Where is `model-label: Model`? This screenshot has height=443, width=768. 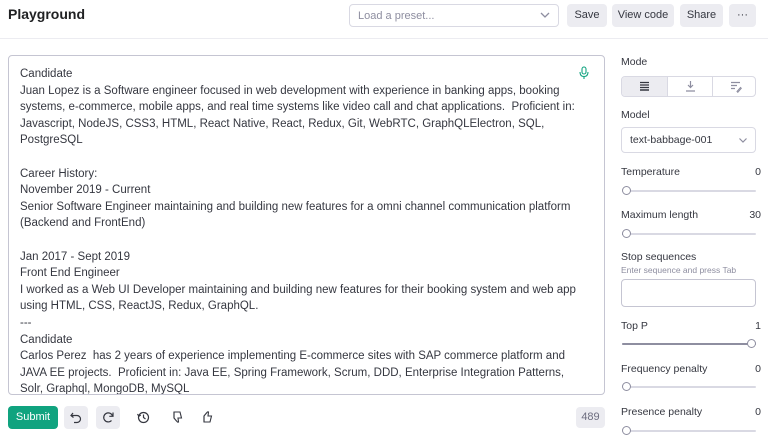 model-label: Model is located at coordinates (635, 115).